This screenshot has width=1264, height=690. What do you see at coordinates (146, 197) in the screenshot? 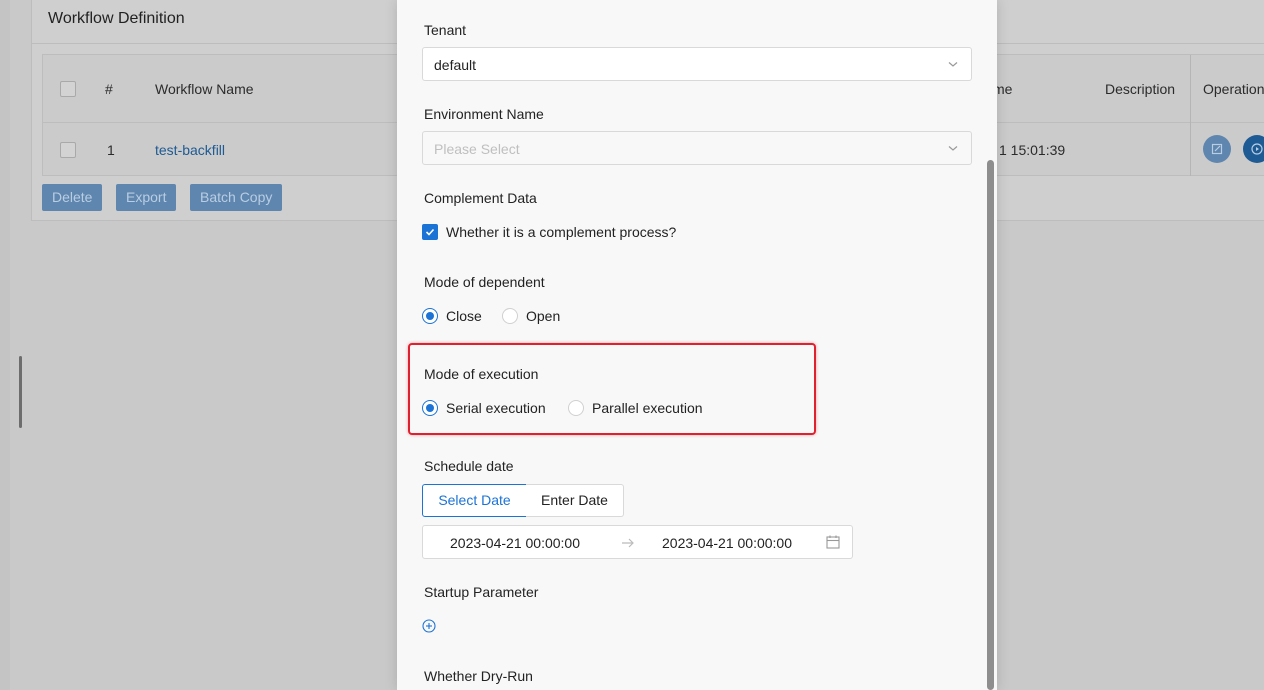
I see `export-button: Export` at bounding box center [146, 197].